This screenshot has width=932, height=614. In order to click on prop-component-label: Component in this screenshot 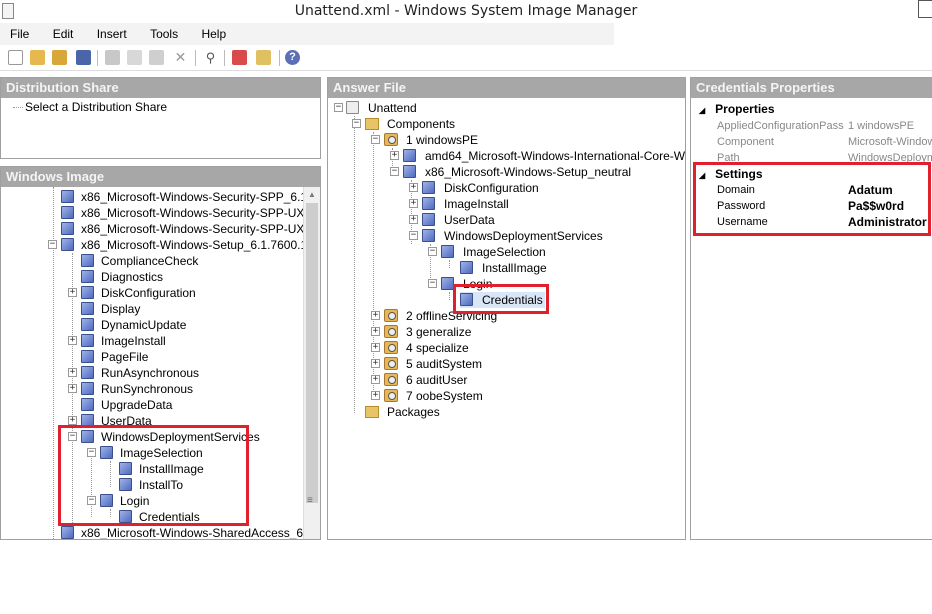, I will do `click(745, 142)`.